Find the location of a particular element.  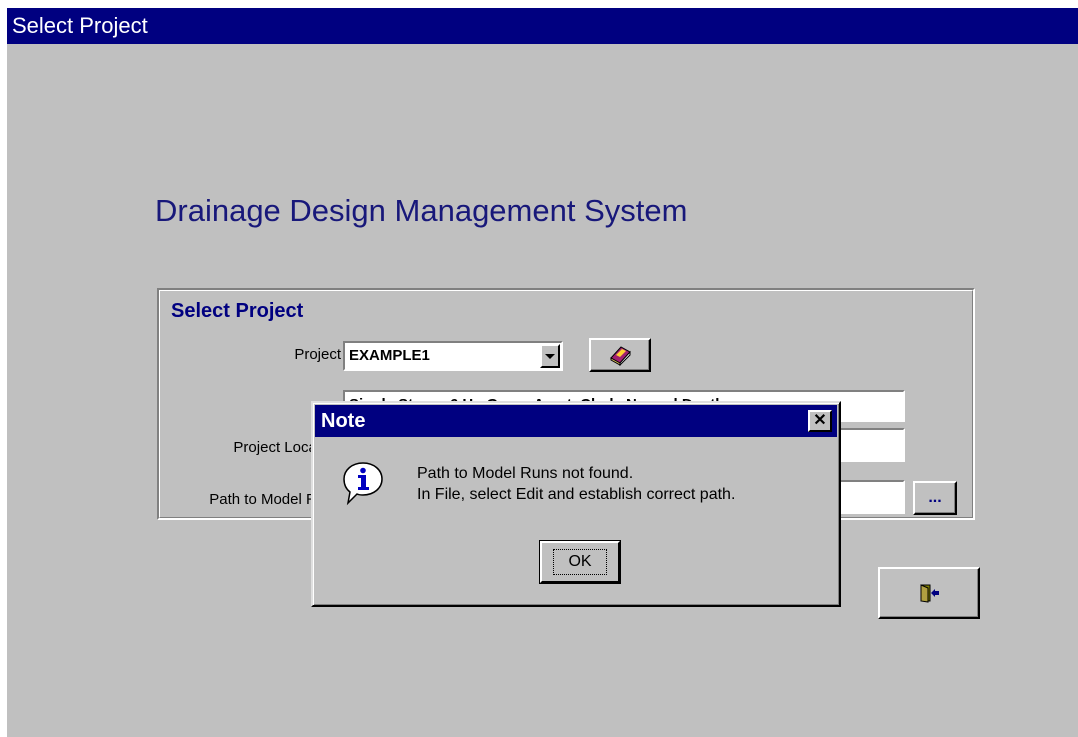

book-icon is located at coordinates (620, 356).